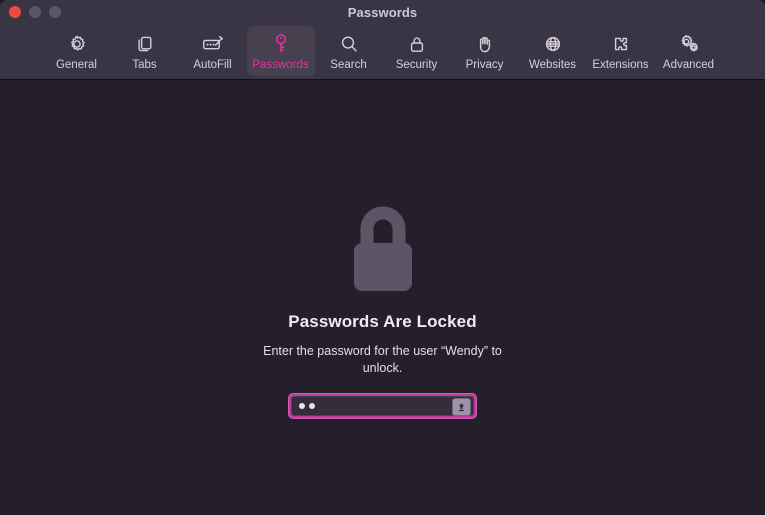 The image size is (765, 515). I want to click on toolbar-item-label: Websites, so click(552, 65).